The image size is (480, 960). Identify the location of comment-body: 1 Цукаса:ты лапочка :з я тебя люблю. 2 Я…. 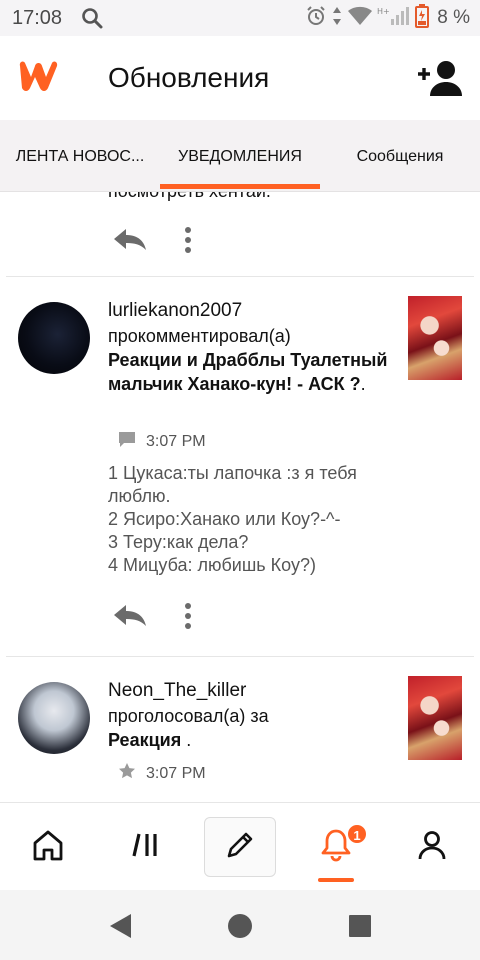
(232, 519).